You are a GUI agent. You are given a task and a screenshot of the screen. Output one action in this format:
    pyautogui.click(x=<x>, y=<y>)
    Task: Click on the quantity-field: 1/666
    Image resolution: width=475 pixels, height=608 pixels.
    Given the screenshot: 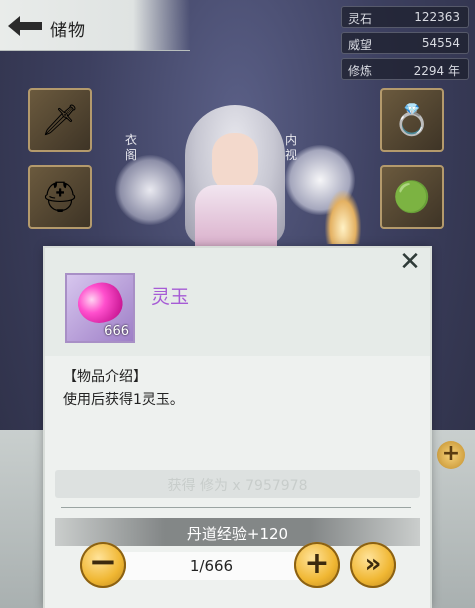 What is the action you would take?
    pyautogui.click(x=211, y=566)
    